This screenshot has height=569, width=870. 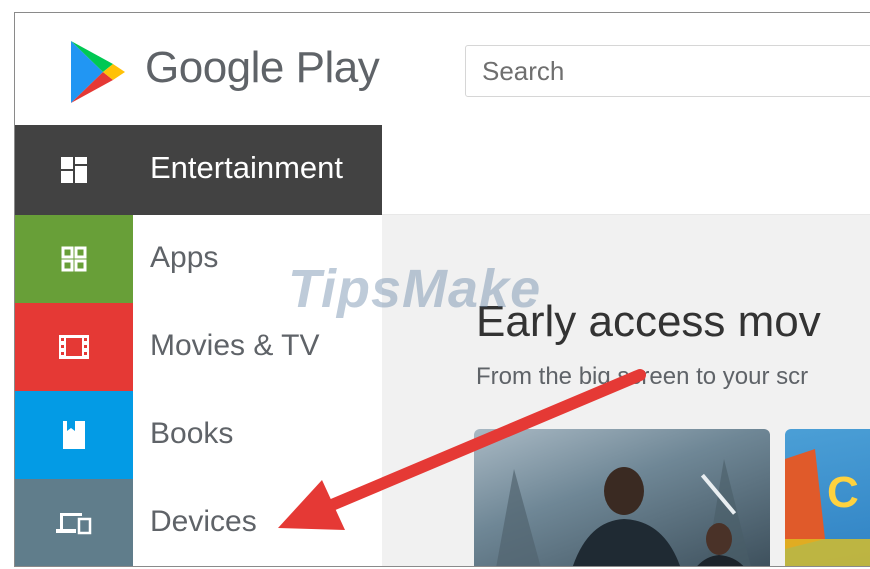 I want to click on sidebar-item-label: Books, so click(x=192, y=433).